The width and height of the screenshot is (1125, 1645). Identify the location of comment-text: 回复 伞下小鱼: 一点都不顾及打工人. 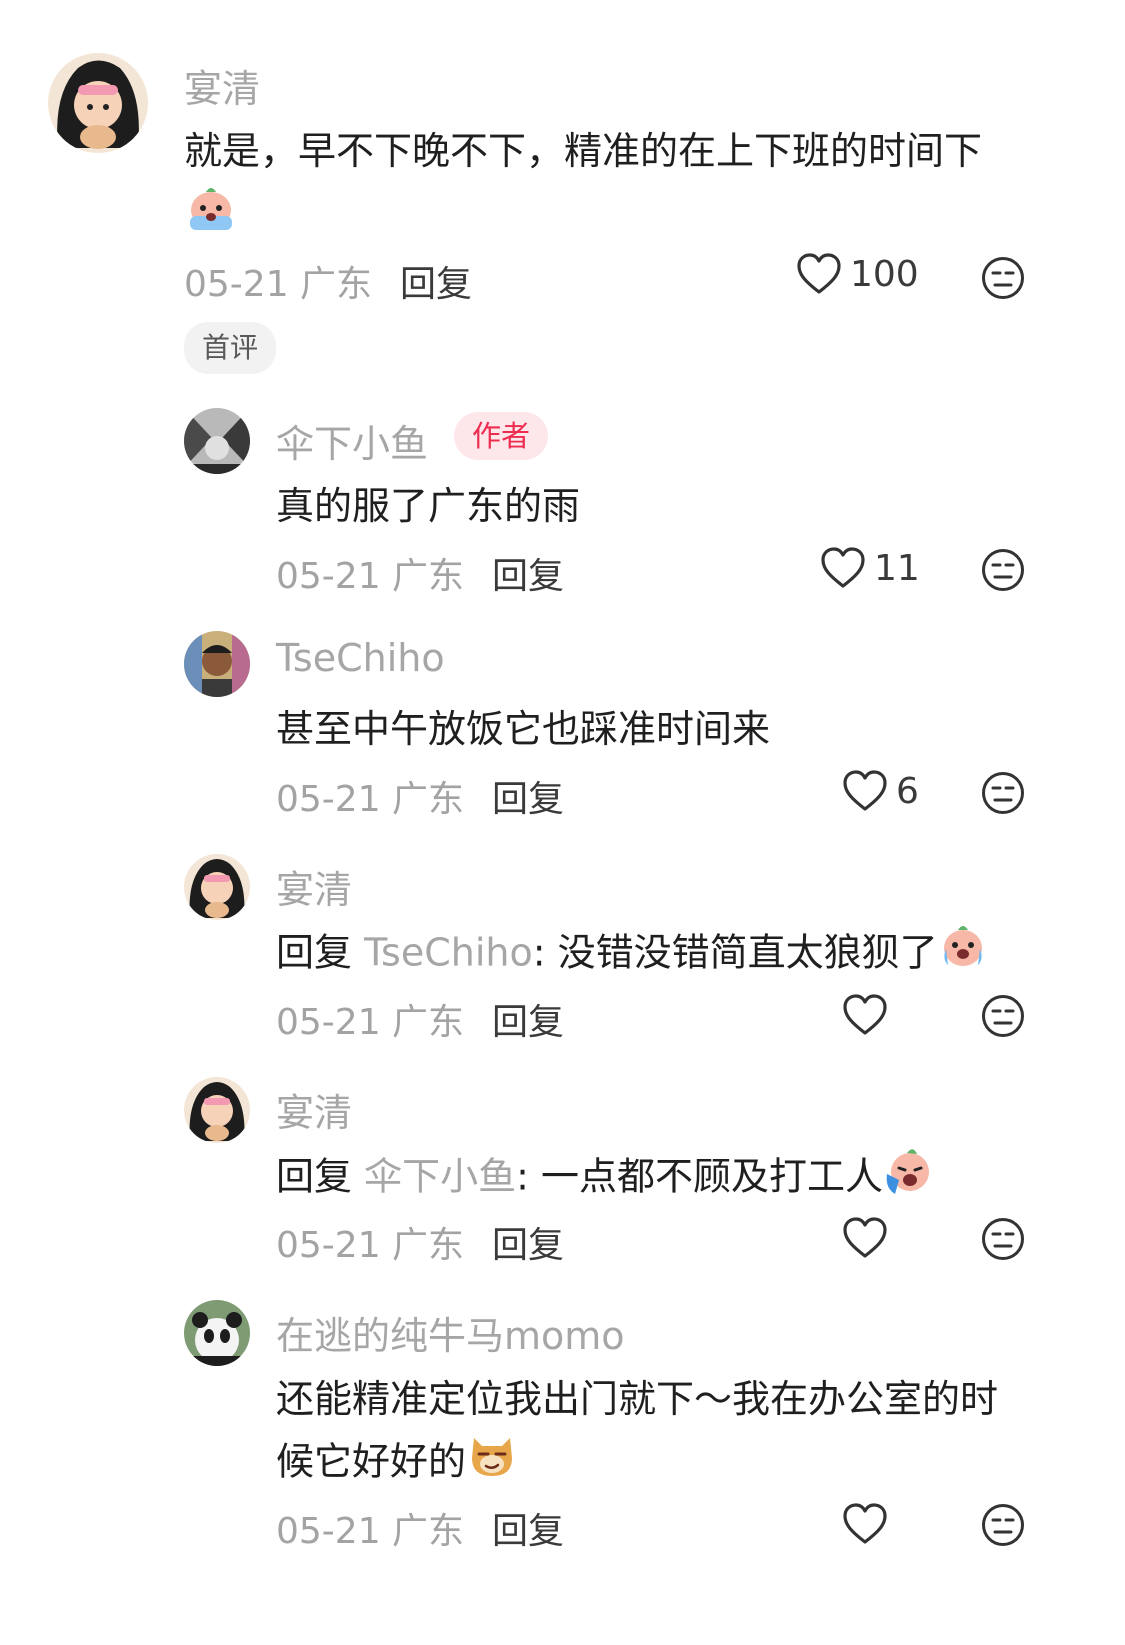
(656, 1179).